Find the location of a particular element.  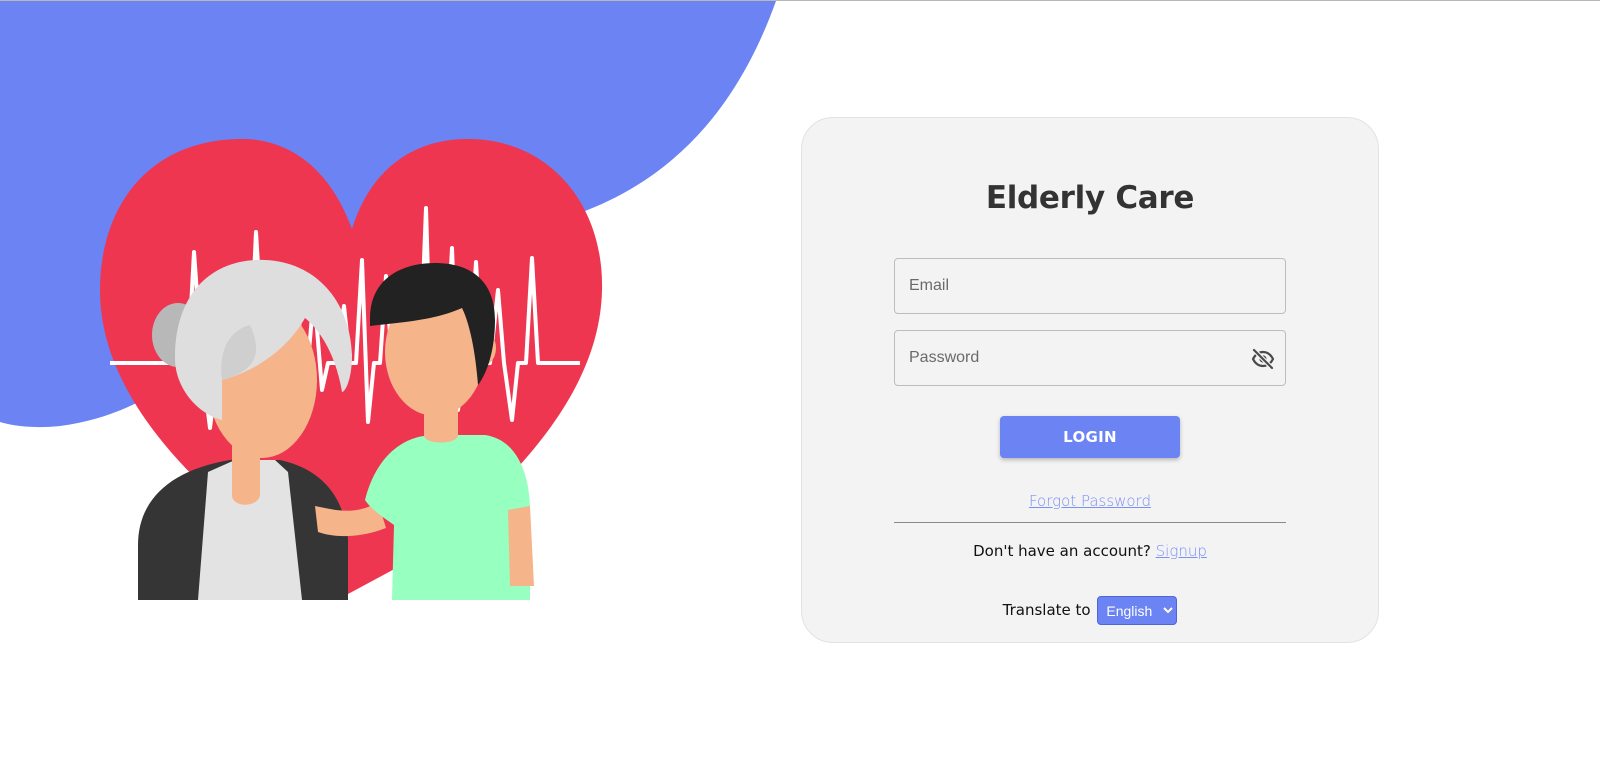

signup-row: Don't have an account? Signup is located at coordinates (1090, 551).